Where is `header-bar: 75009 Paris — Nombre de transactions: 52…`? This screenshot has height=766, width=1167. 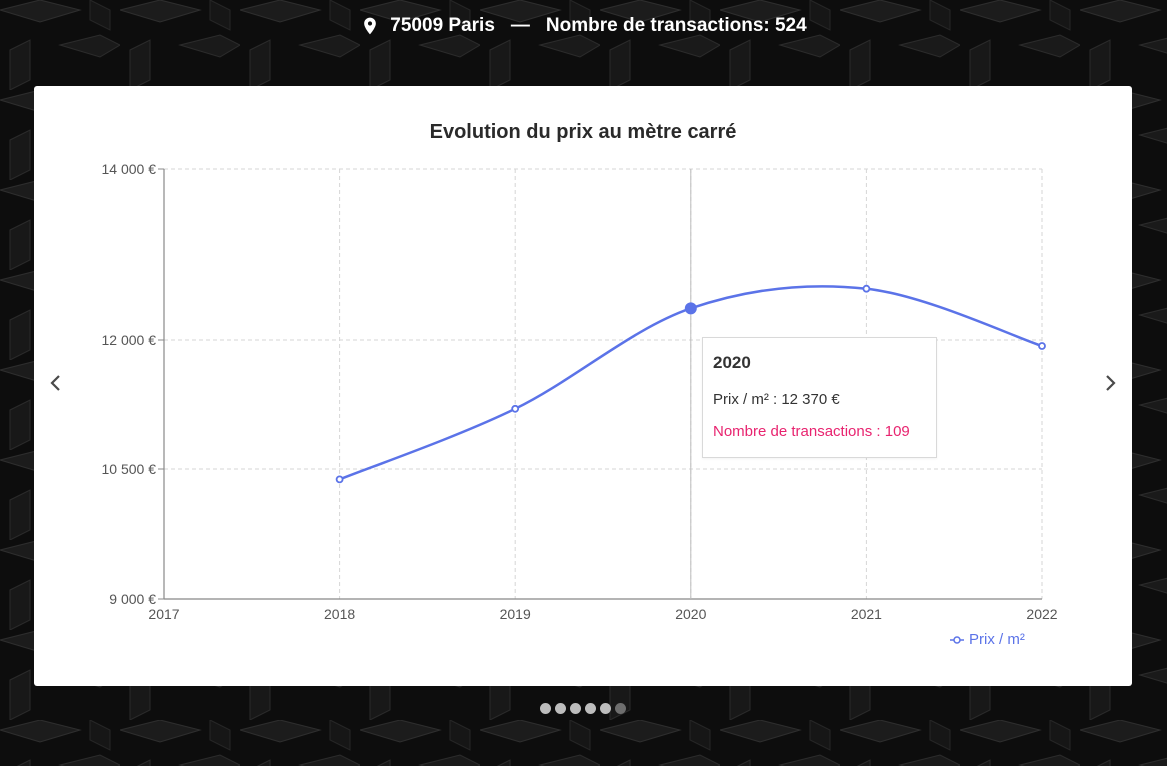 header-bar: 75009 Paris — Nombre de transactions: 52… is located at coordinates (583, 26).